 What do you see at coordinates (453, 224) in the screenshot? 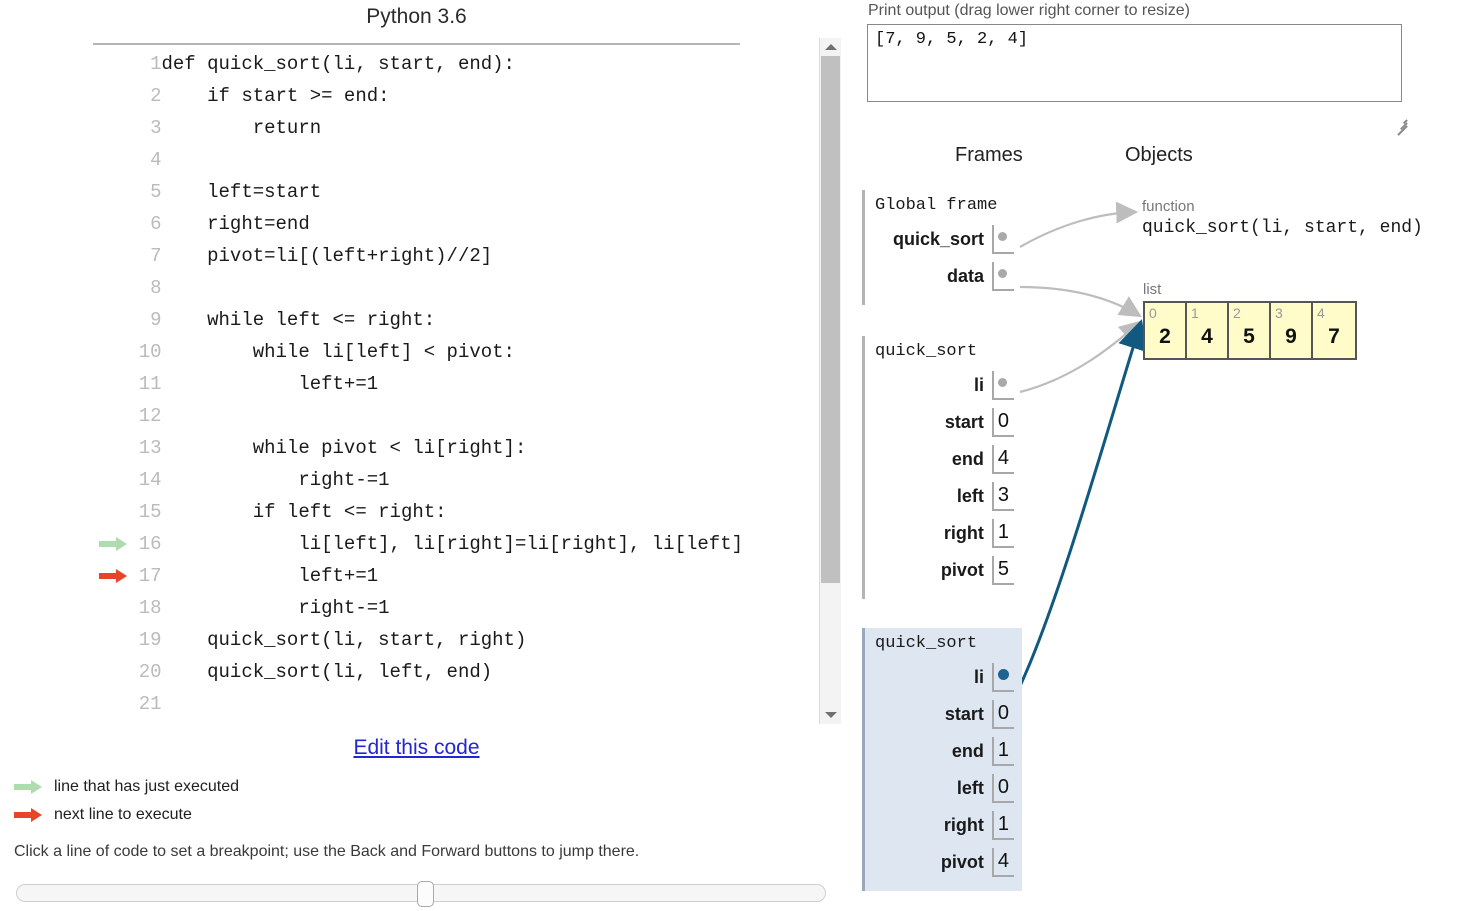
I see `code-line-text: right=end` at bounding box center [453, 224].